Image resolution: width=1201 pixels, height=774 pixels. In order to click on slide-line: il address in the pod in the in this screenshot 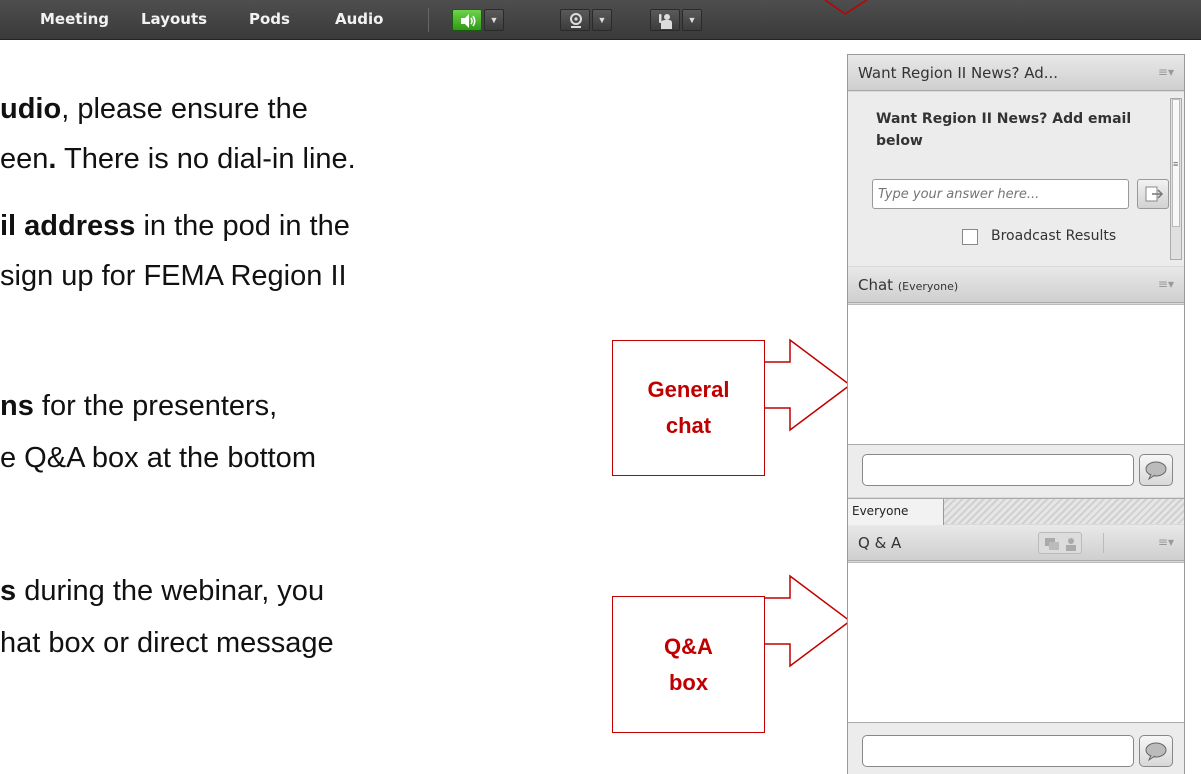, I will do `click(175, 226)`.